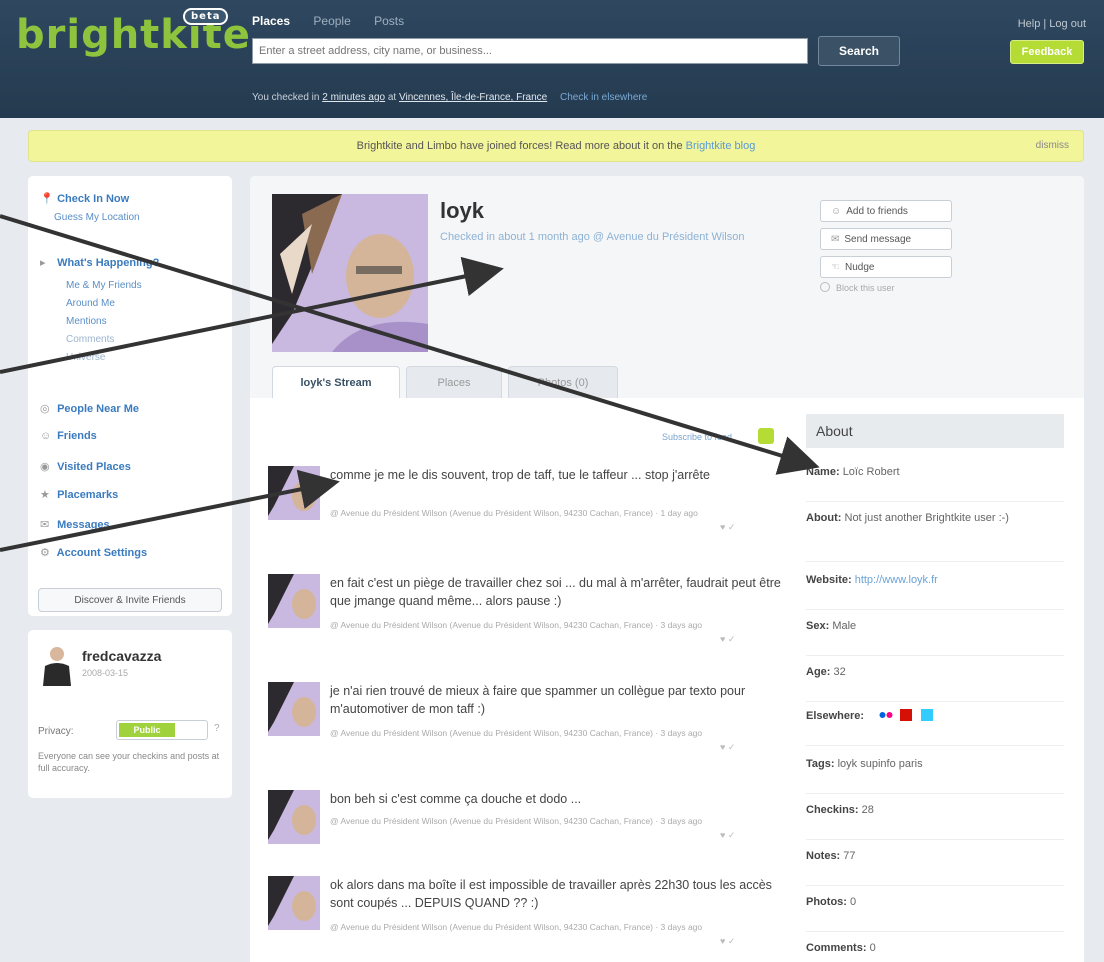 The image size is (1104, 962). Describe the element at coordinates (603, 97) in the screenshot. I see `check-in-elsewhere-link: Check in elsewhere` at that location.